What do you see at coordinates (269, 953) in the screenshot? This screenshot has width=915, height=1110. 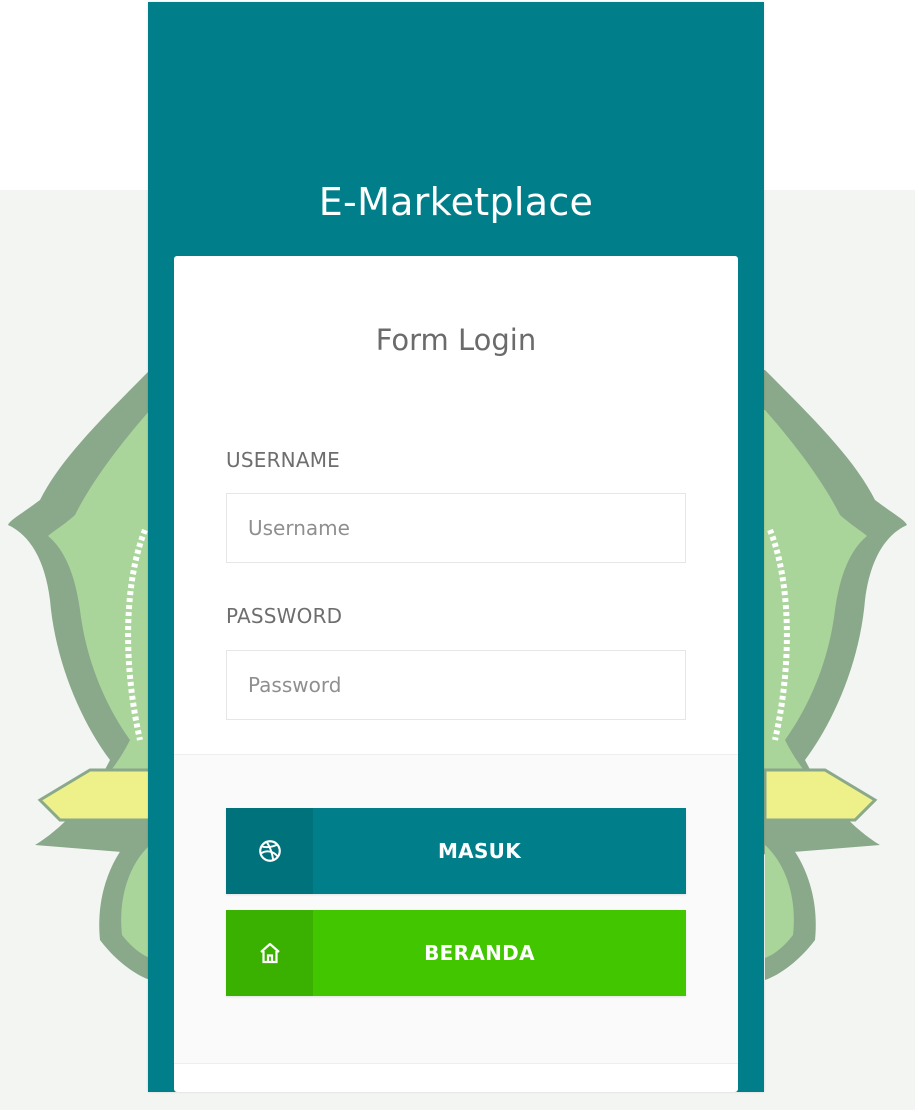 I see `home-icon` at bounding box center [269, 953].